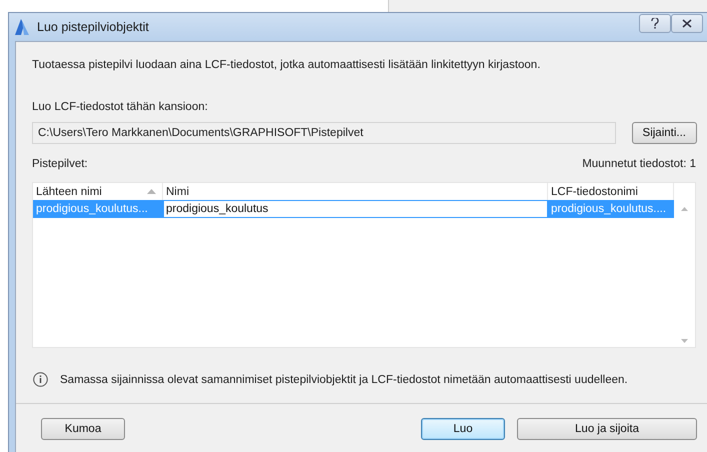 The width and height of the screenshot is (707, 452). What do you see at coordinates (83, 429) in the screenshot?
I see `cancel-button: Kumoa` at bounding box center [83, 429].